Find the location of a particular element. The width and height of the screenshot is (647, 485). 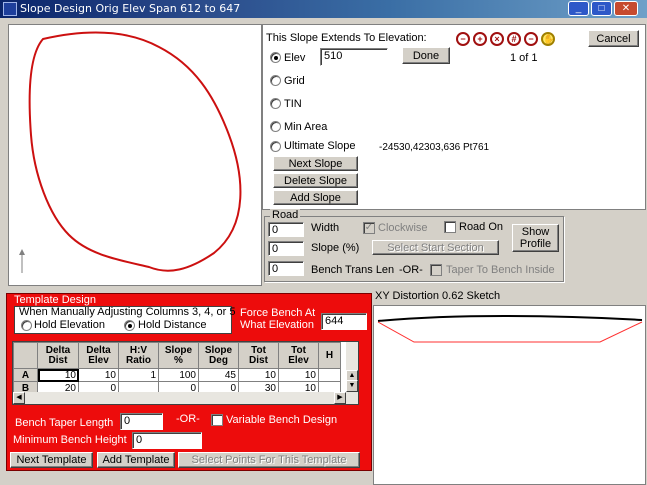

col-header: H:V Ratio is located at coordinates (138, 355).